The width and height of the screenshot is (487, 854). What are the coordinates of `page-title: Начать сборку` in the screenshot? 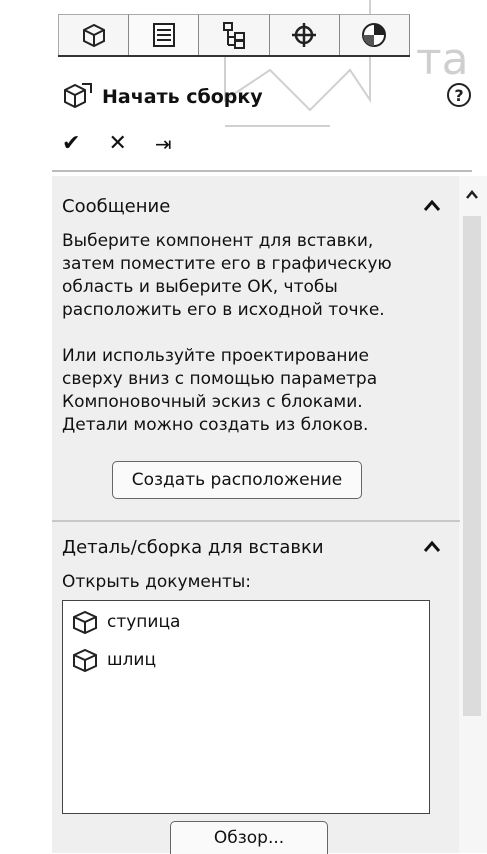 It's located at (182, 97).